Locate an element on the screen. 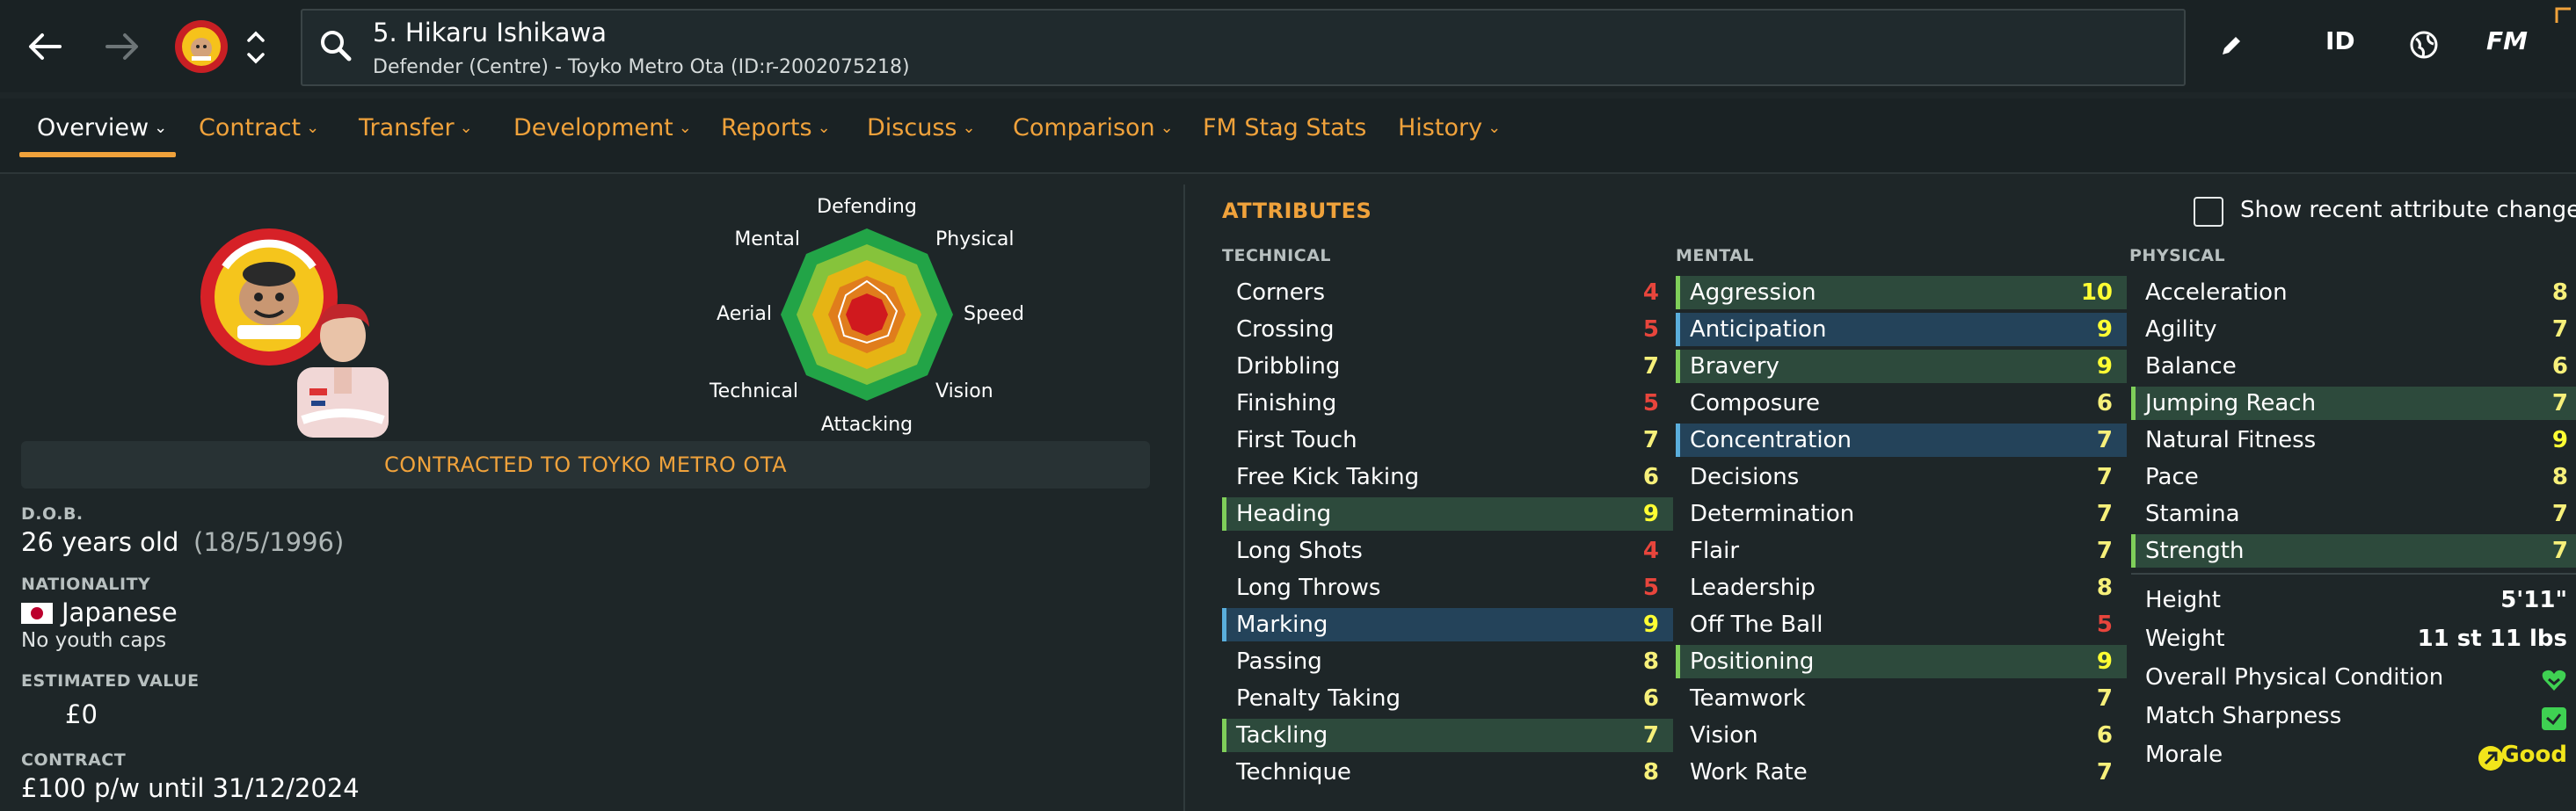 Image resolution: width=2576 pixels, height=811 pixels. recent-changes-label: Show recent attribute changes is located at coordinates (2408, 210).